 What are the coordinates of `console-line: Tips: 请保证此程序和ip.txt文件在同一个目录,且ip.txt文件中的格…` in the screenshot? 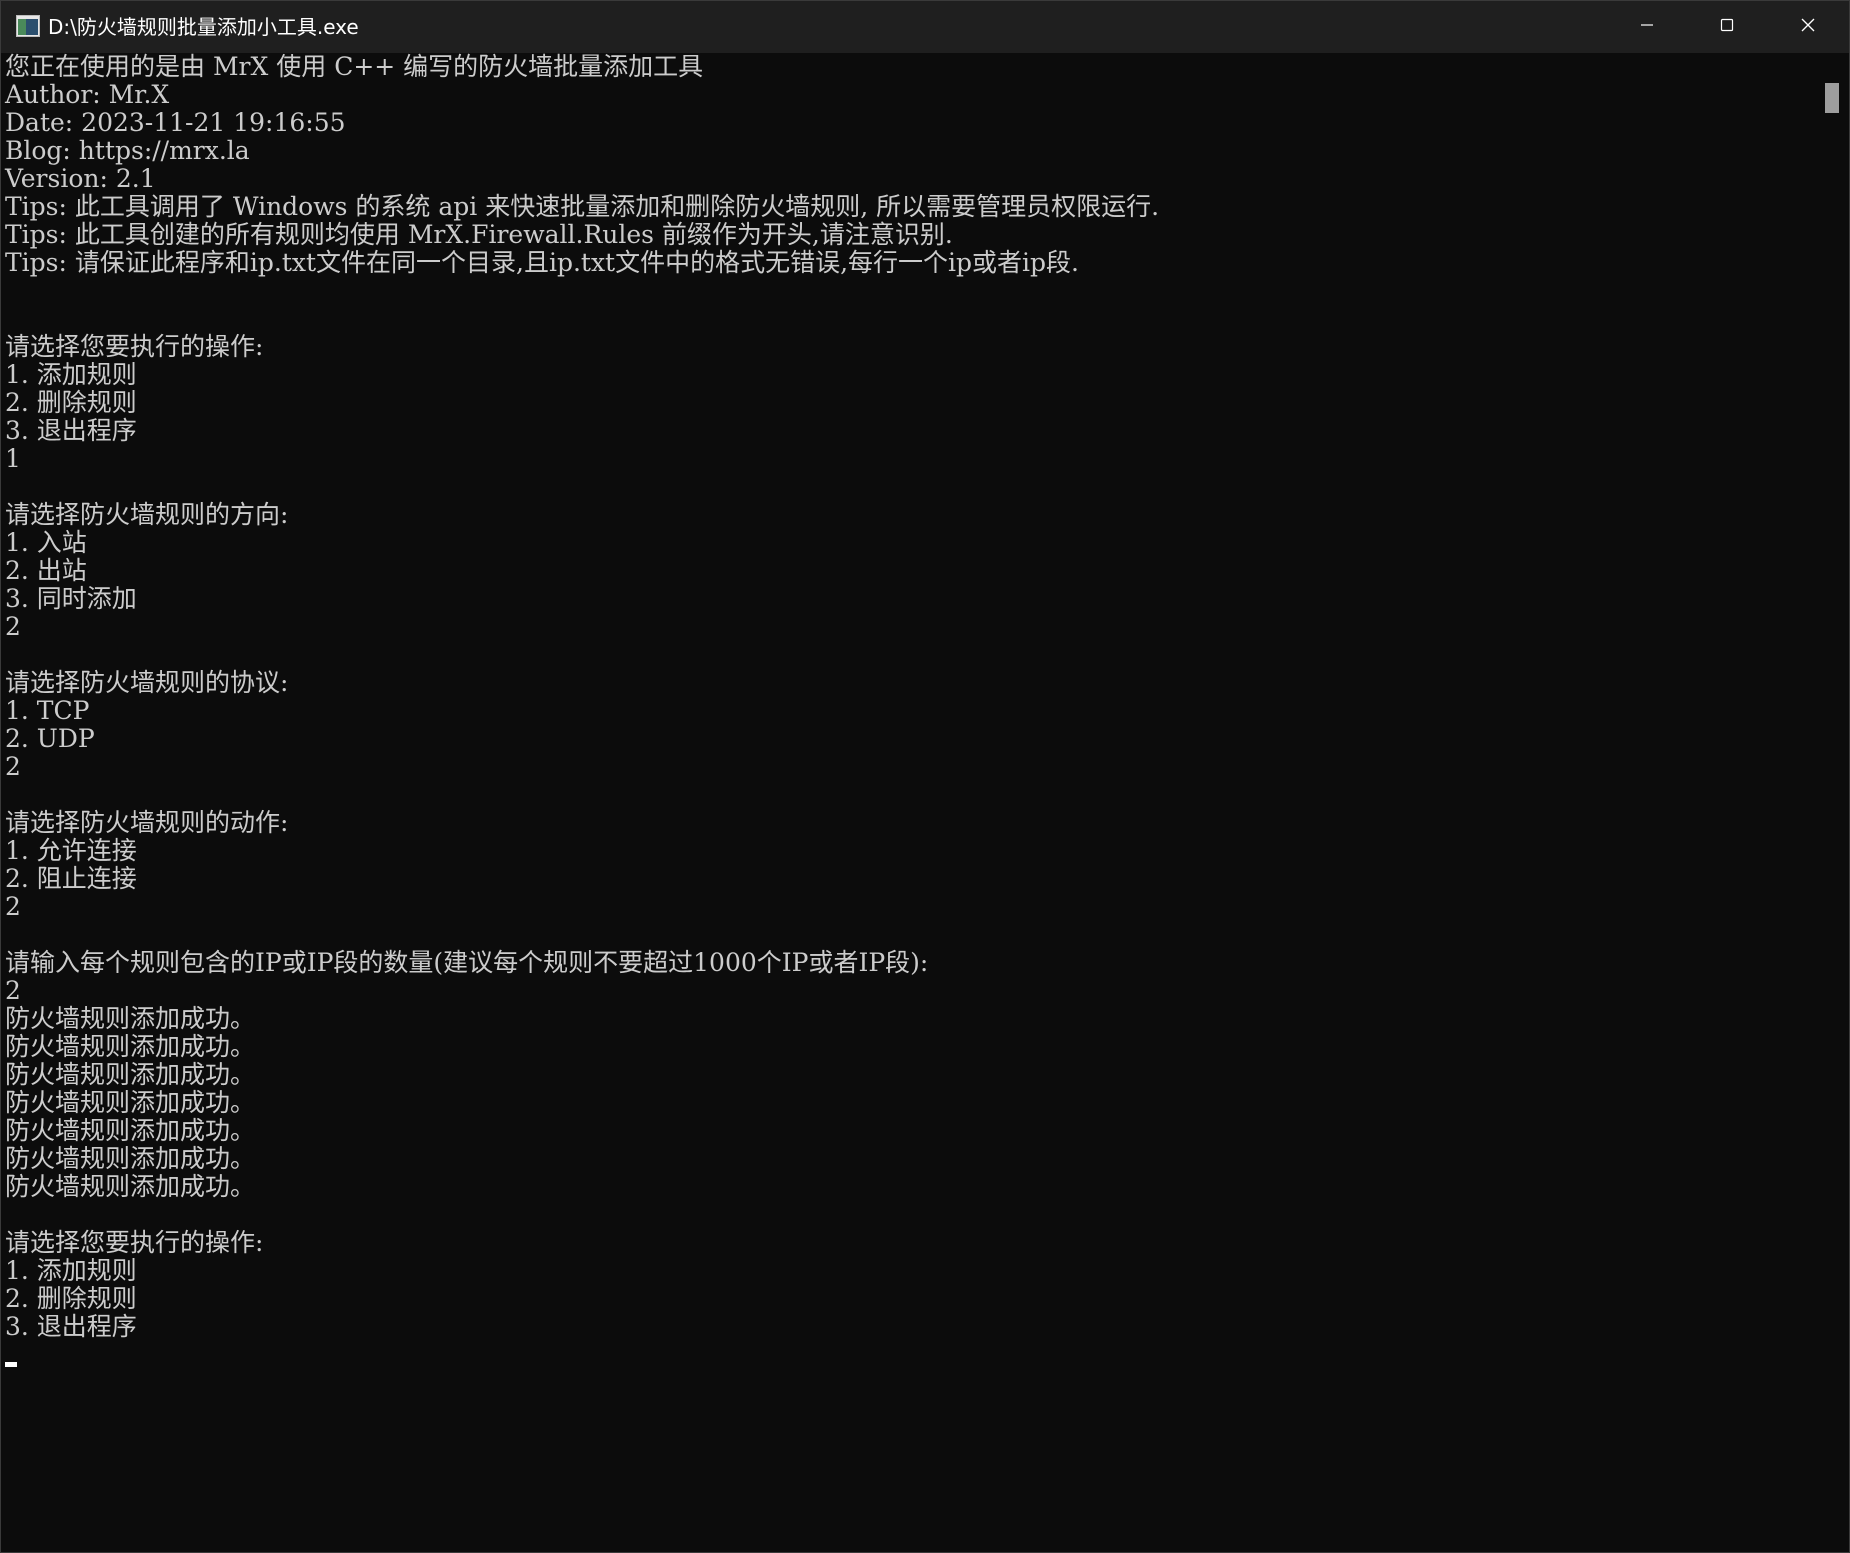 It's located at (542, 262).